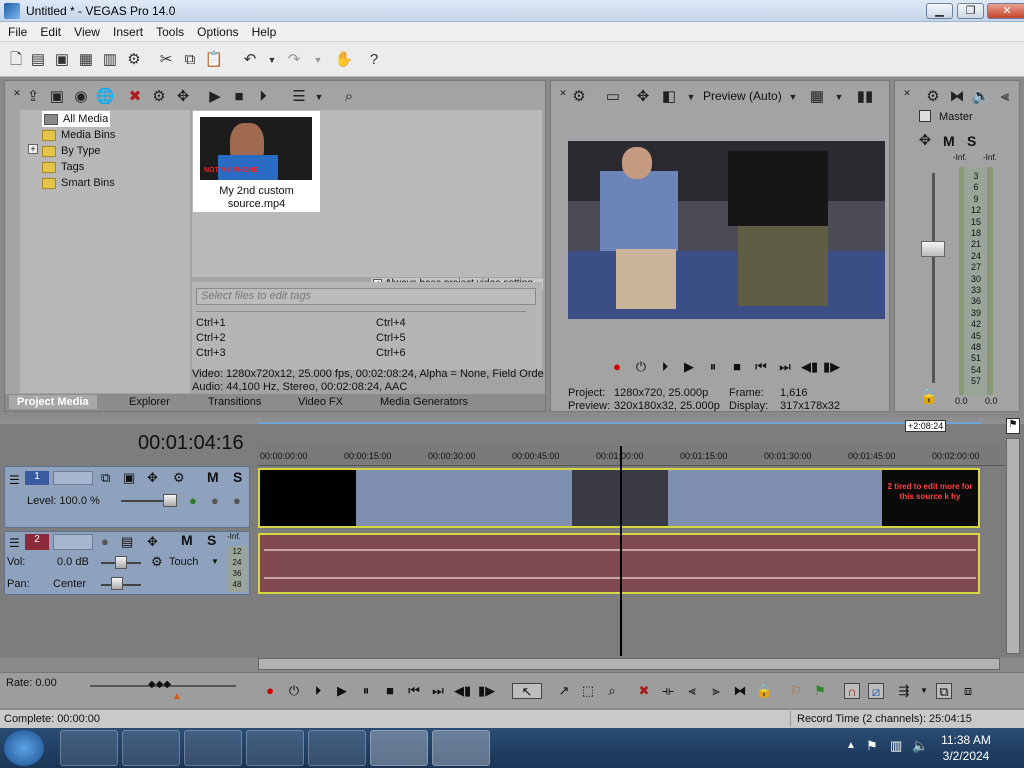 The image size is (1024, 768). Describe the element at coordinates (78, 135) in the screenshot. I see `tree-item-media-bins: Media Bins` at that location.